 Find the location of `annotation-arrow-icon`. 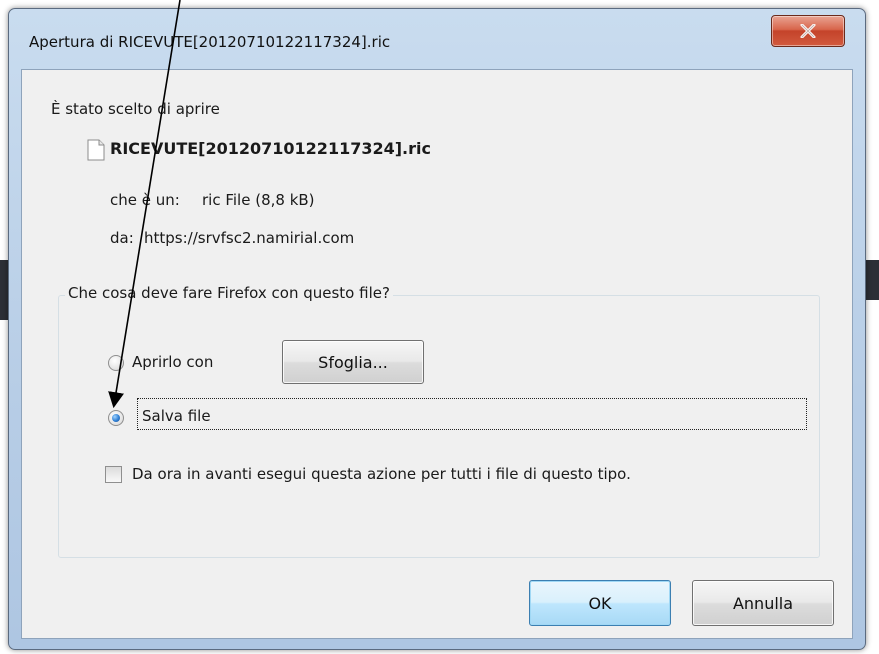

annotation-arrow-icon is located at coordinates (144, 204).